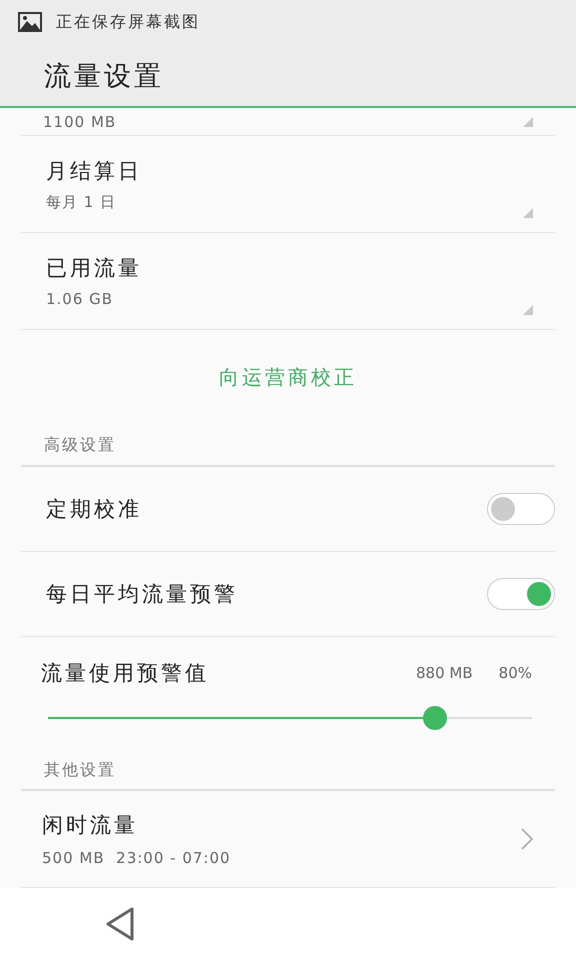  I want to click on notification-text: 正在保存屏幕截图, so click(128, 22).